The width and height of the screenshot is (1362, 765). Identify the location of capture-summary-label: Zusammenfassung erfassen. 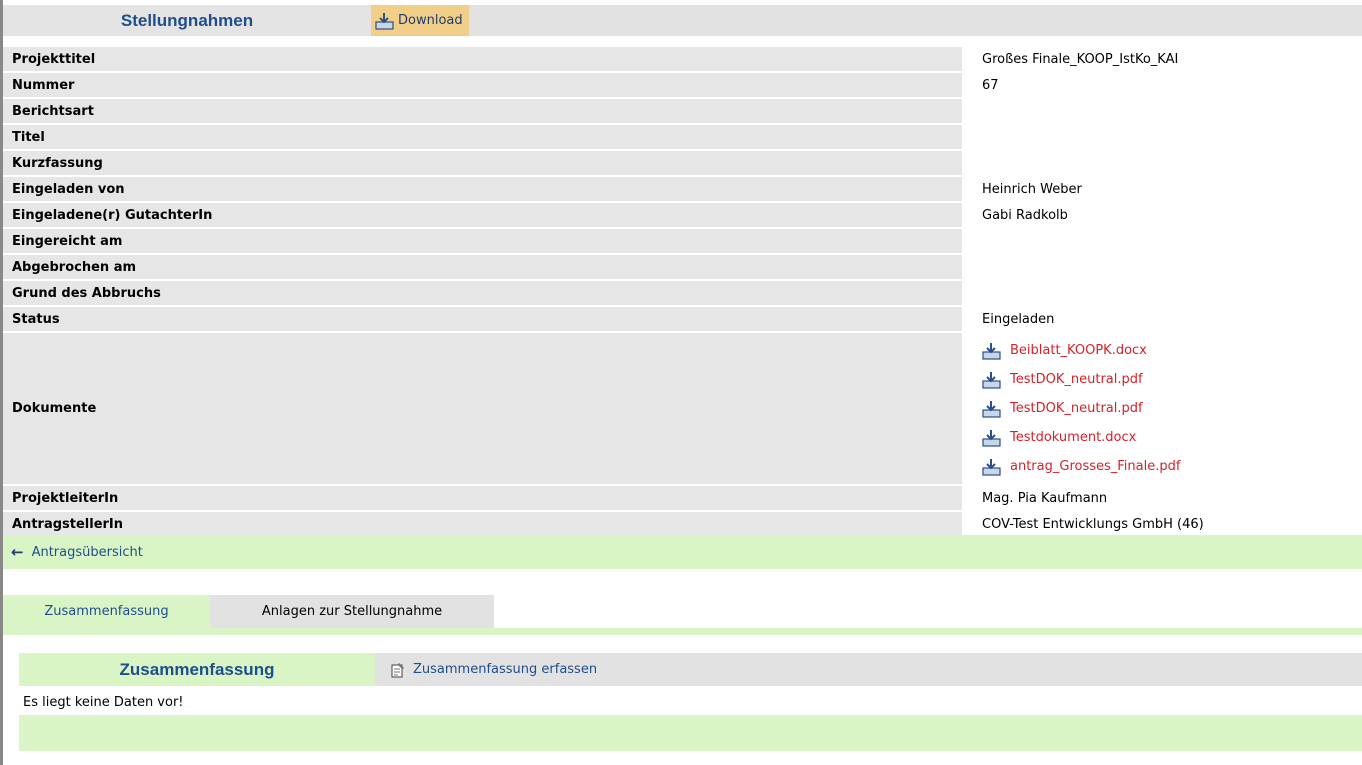
(505, 669).